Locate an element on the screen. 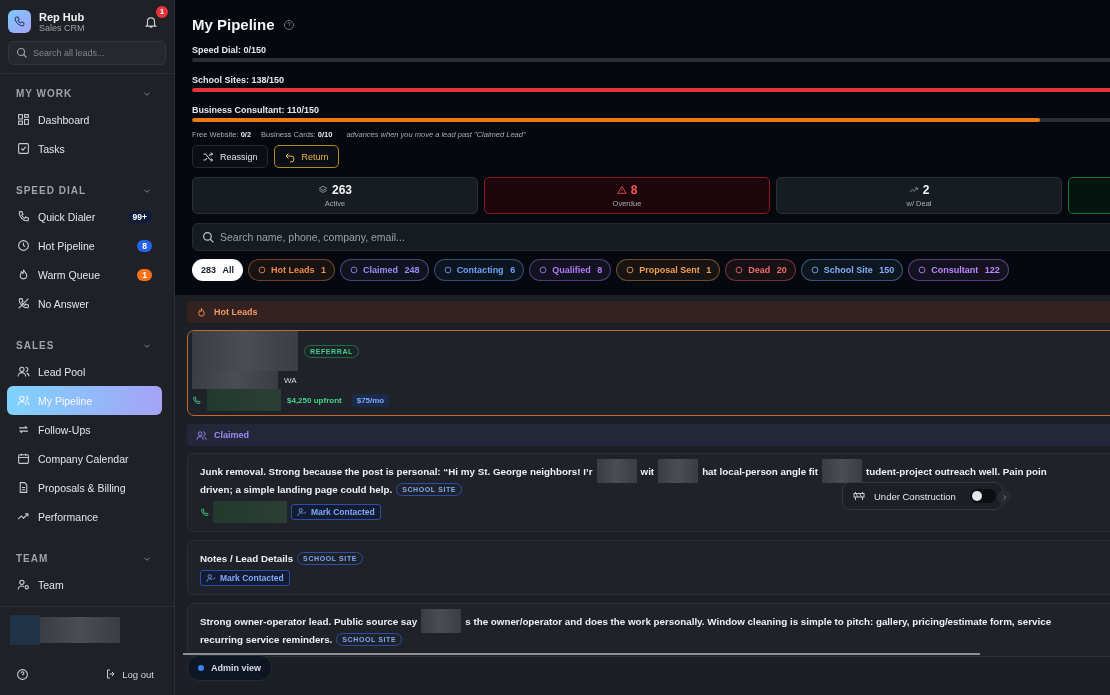 This screenshot has width=1110, height=695. note-text: recurring service reminders. is located at coordinates (266, 639).